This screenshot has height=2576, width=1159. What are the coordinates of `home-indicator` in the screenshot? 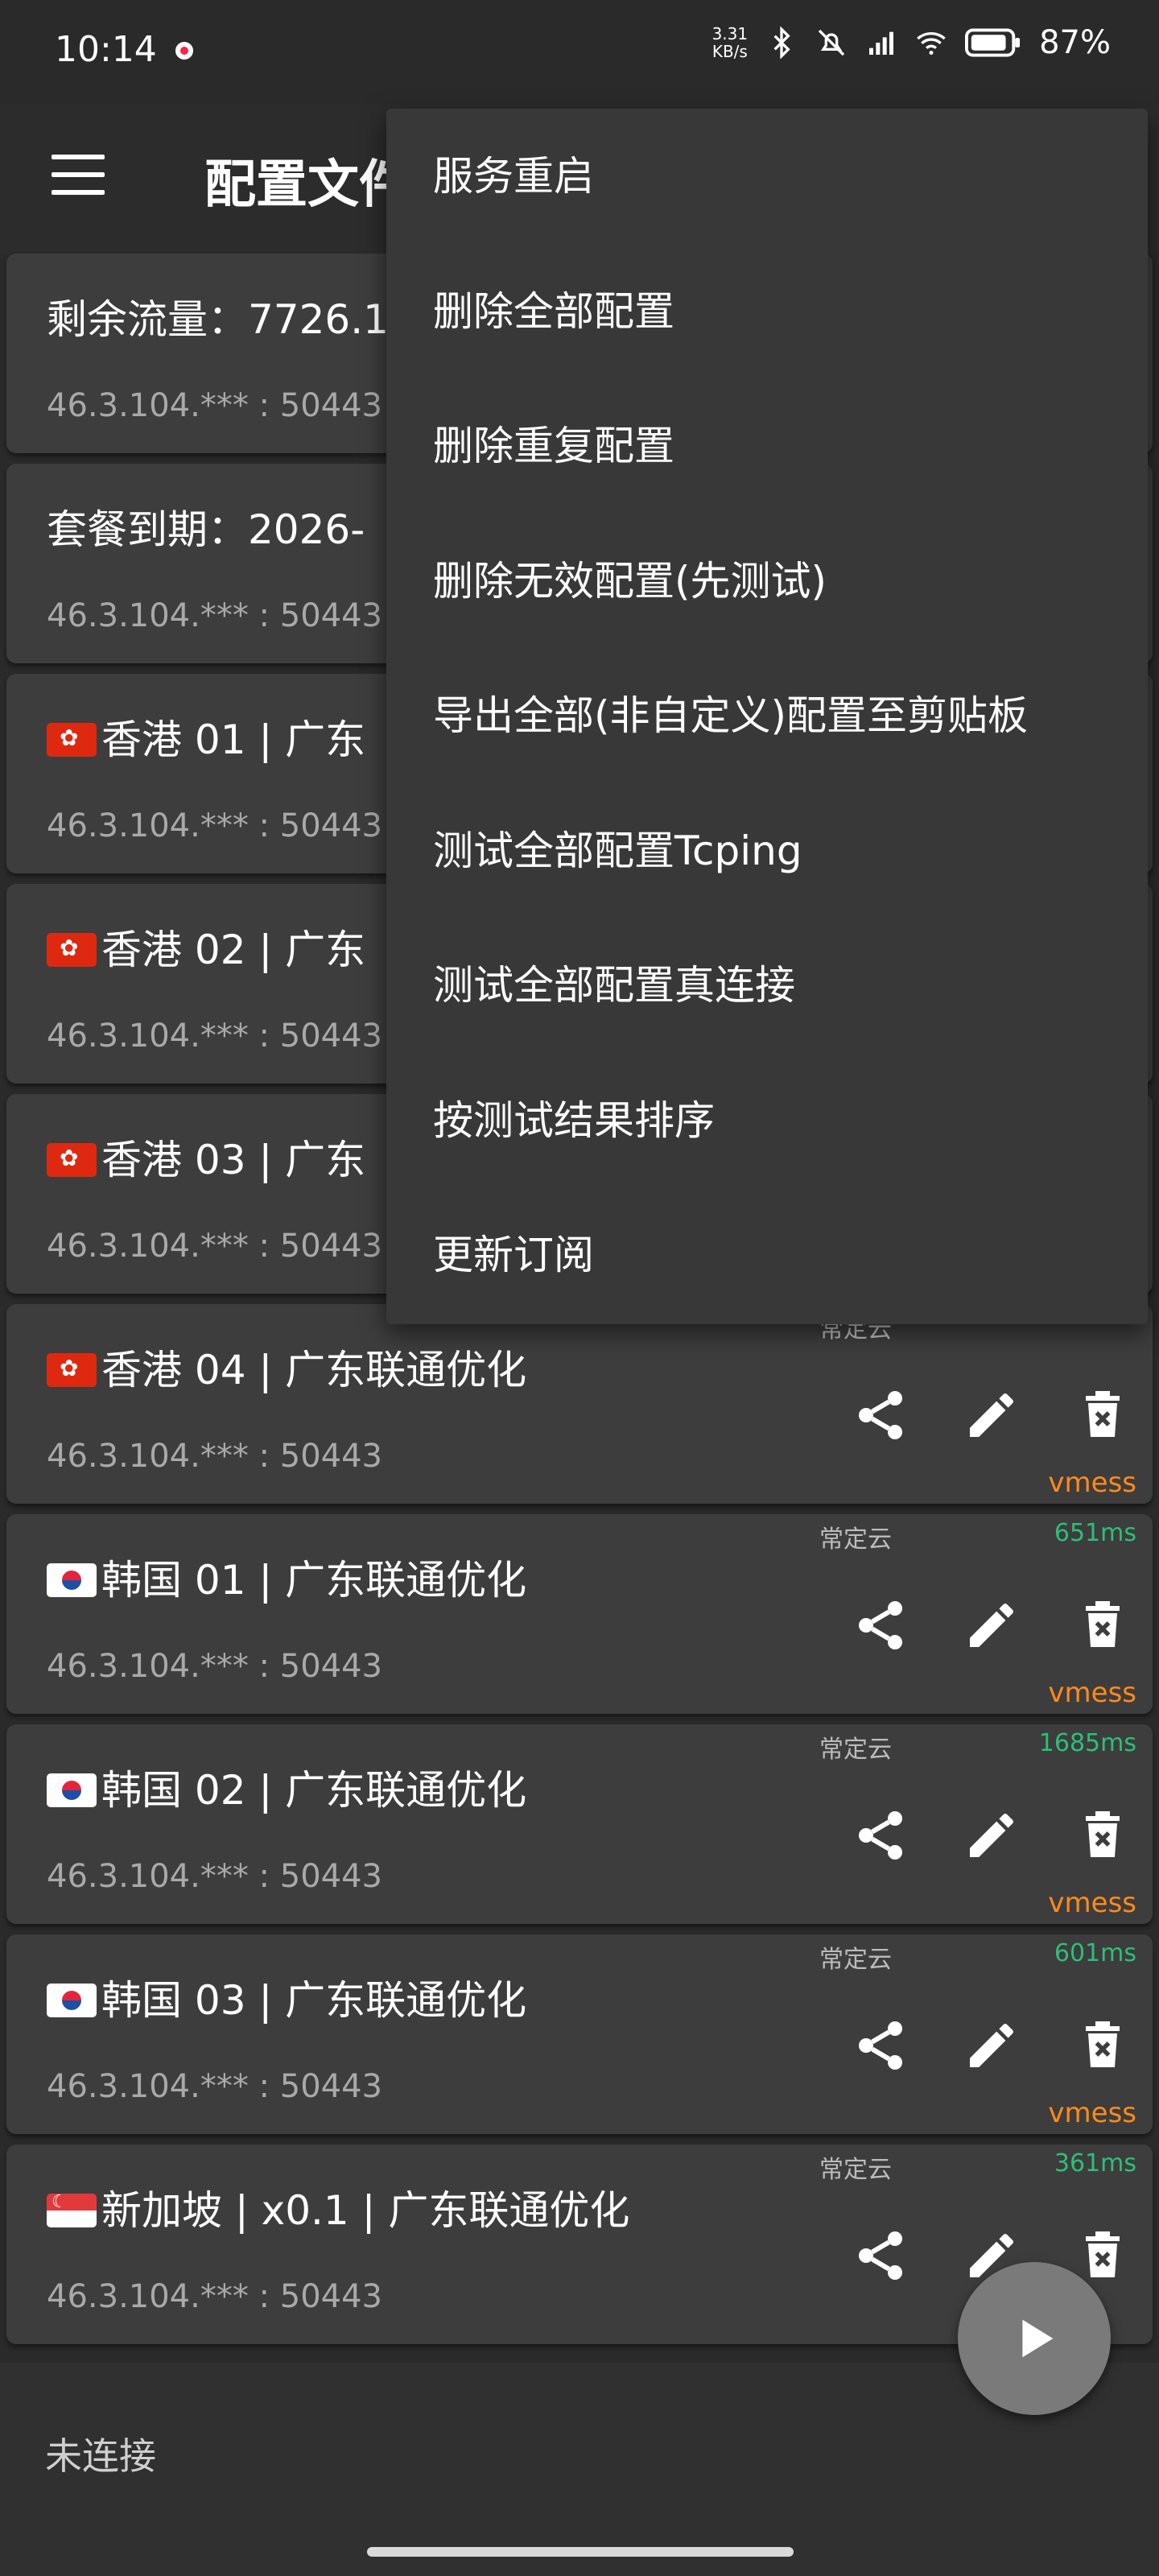 It's located at (580, 2552).